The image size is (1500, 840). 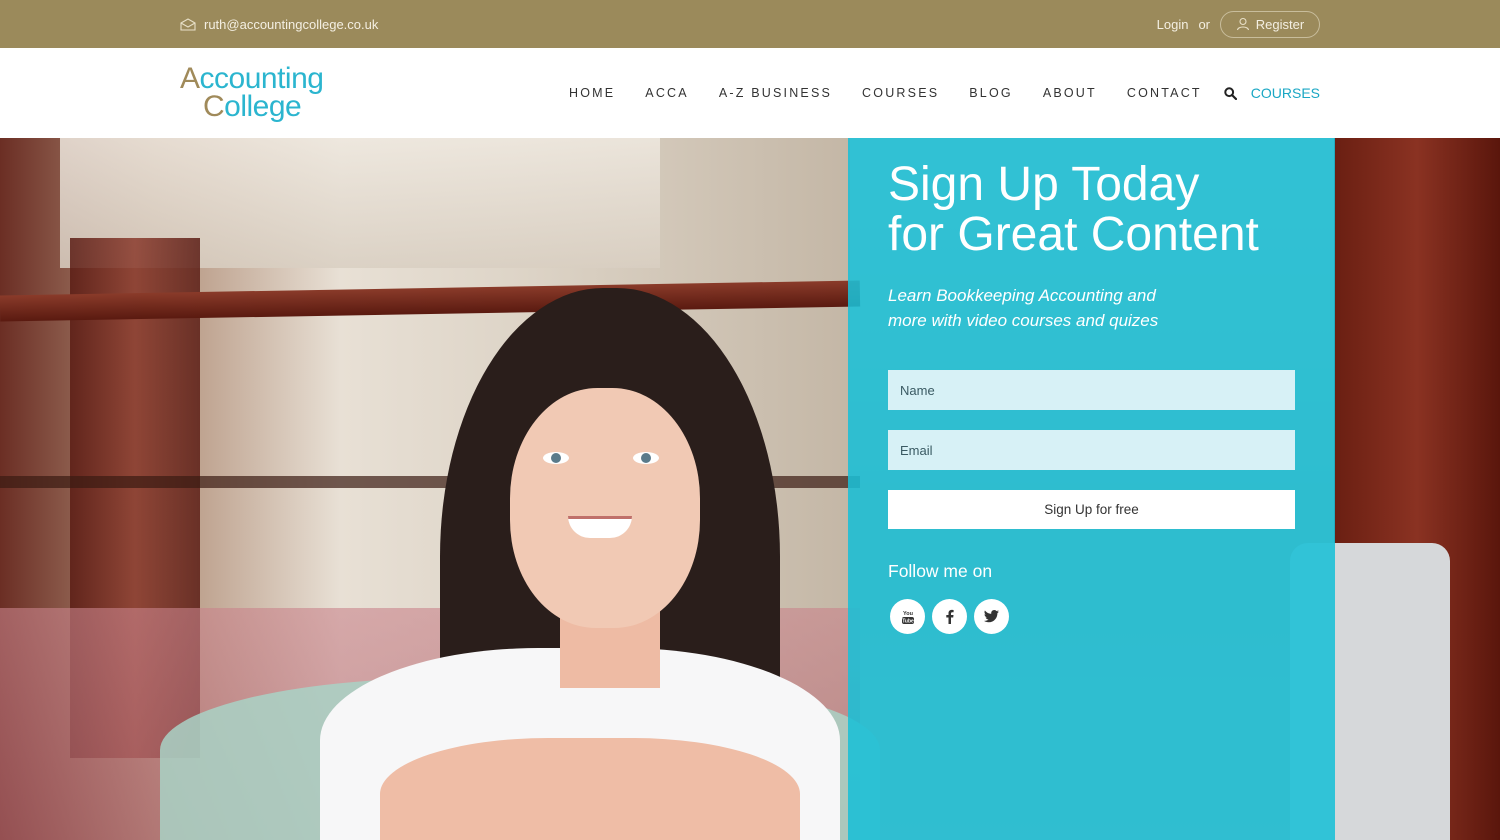 I want to click on nav-home: HOME, so click(x=592, y=93).